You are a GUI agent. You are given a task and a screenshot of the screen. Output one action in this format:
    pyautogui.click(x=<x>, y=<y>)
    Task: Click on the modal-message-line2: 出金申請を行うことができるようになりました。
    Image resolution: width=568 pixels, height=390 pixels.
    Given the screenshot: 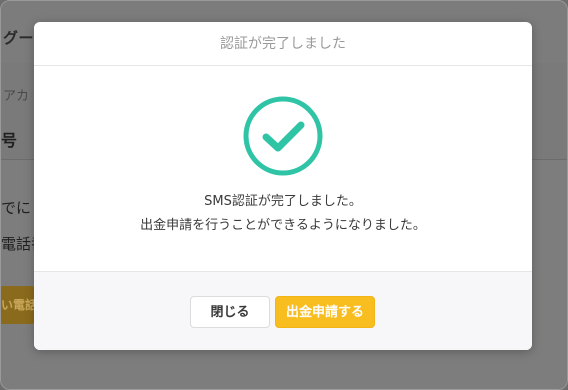 What is the action you would take?
    pyautogui.click(x=283, y=225)
    